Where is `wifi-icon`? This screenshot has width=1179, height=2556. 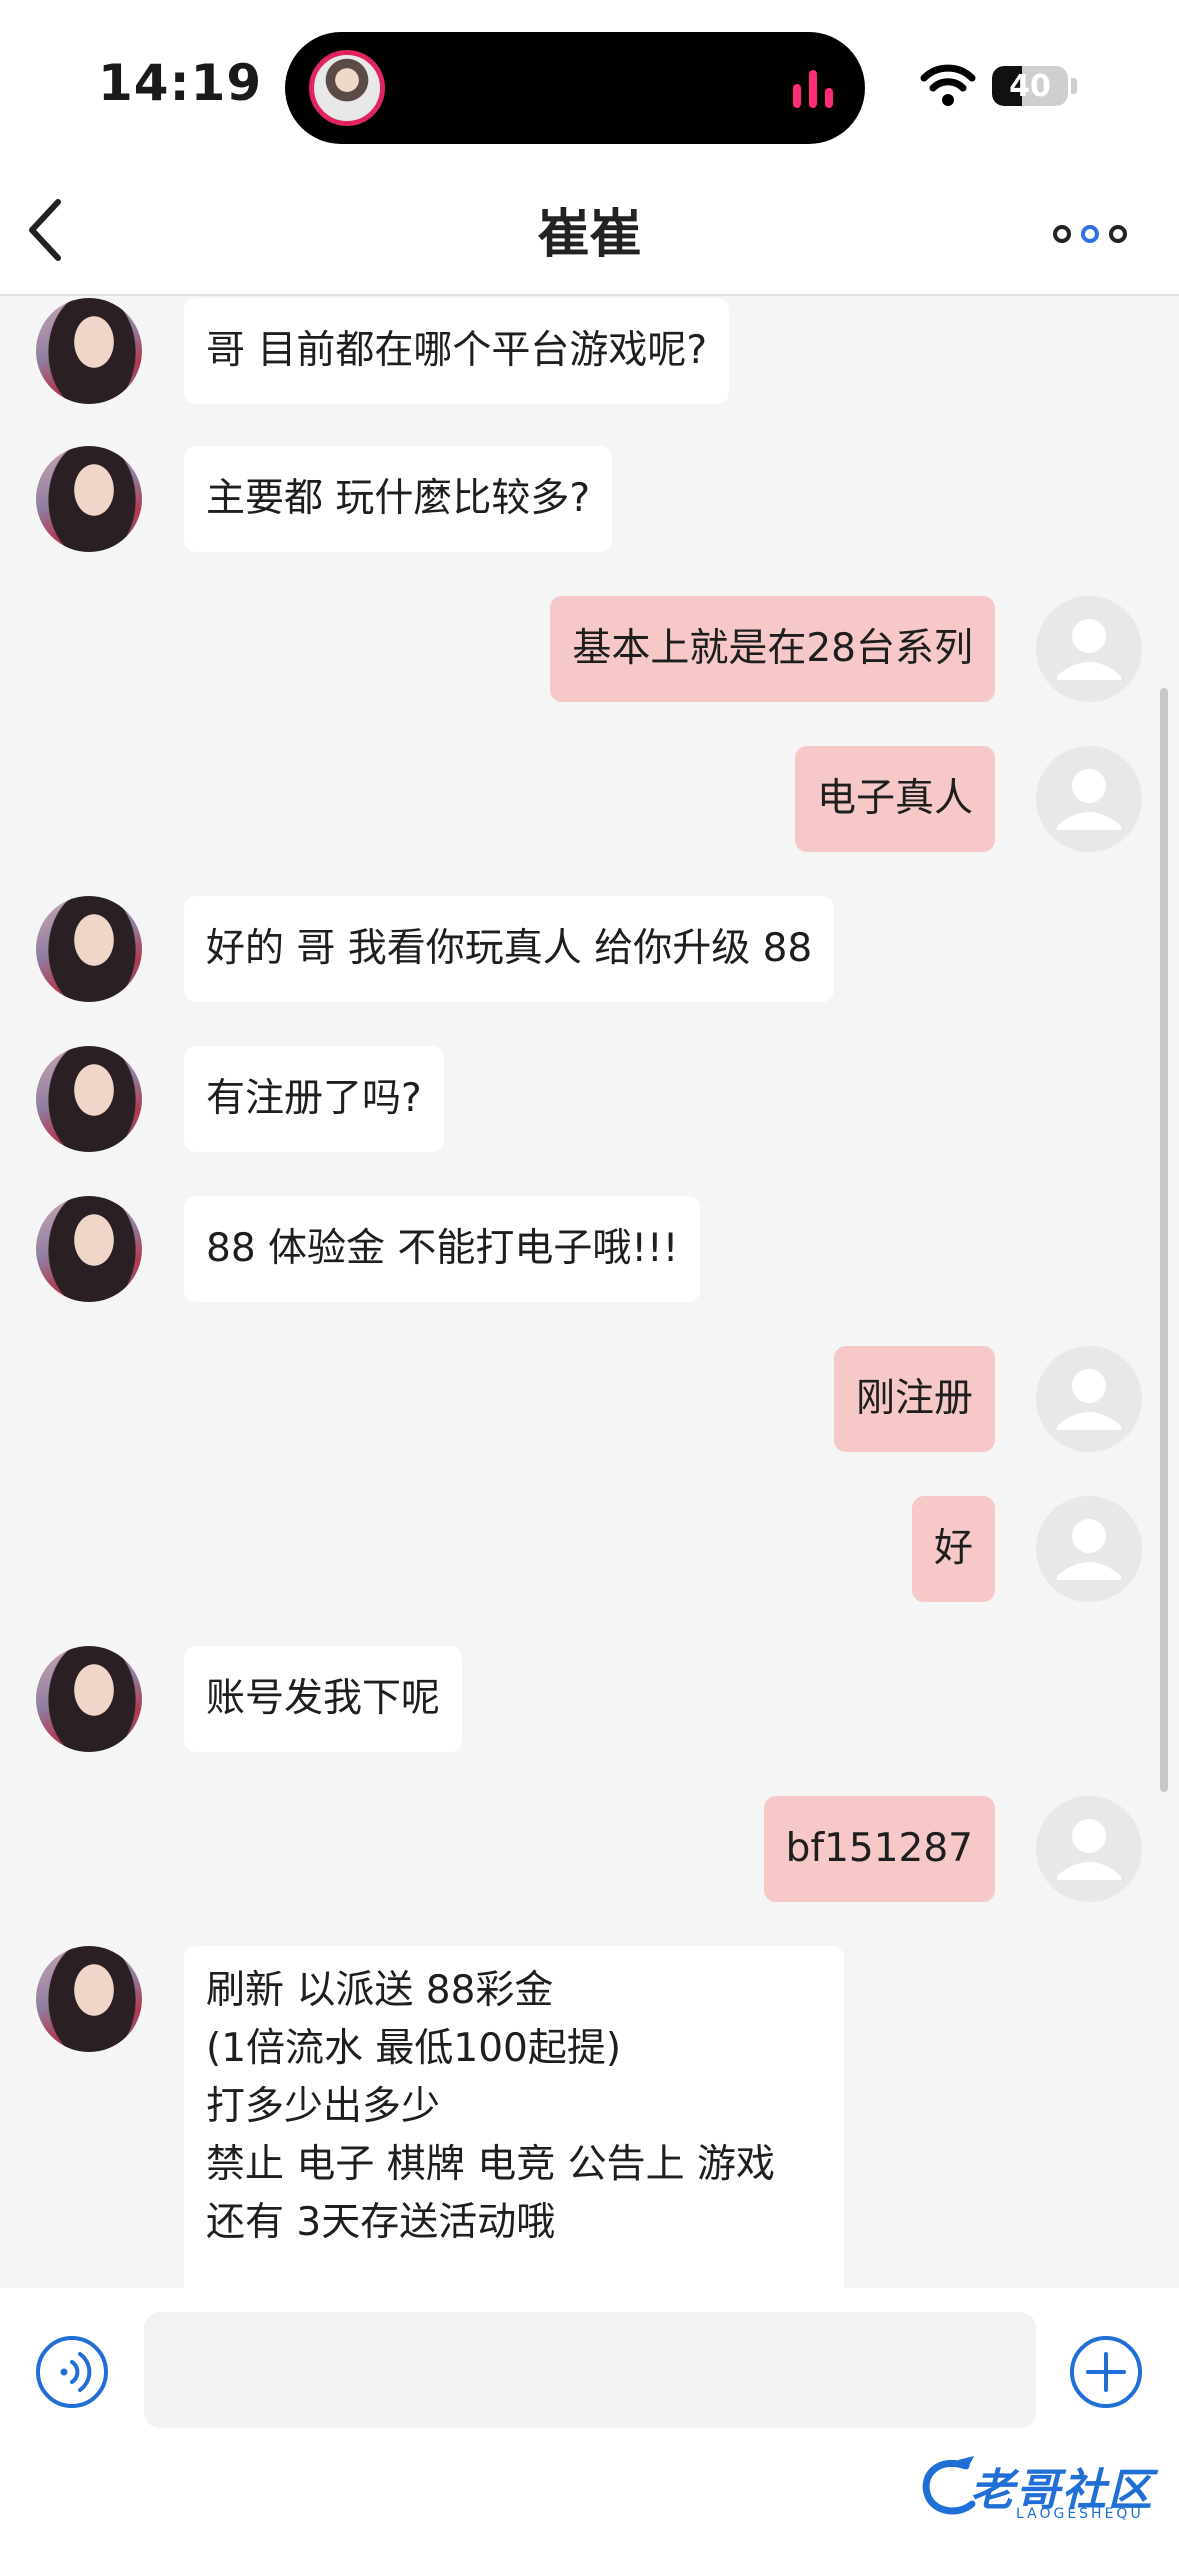 wifi-icon is located at coordinates (948, 85).